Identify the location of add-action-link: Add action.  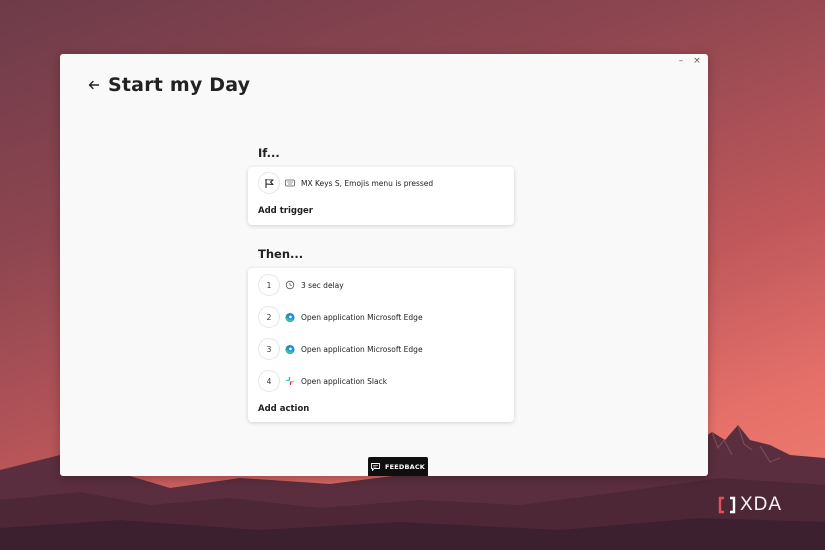
(283, 409).